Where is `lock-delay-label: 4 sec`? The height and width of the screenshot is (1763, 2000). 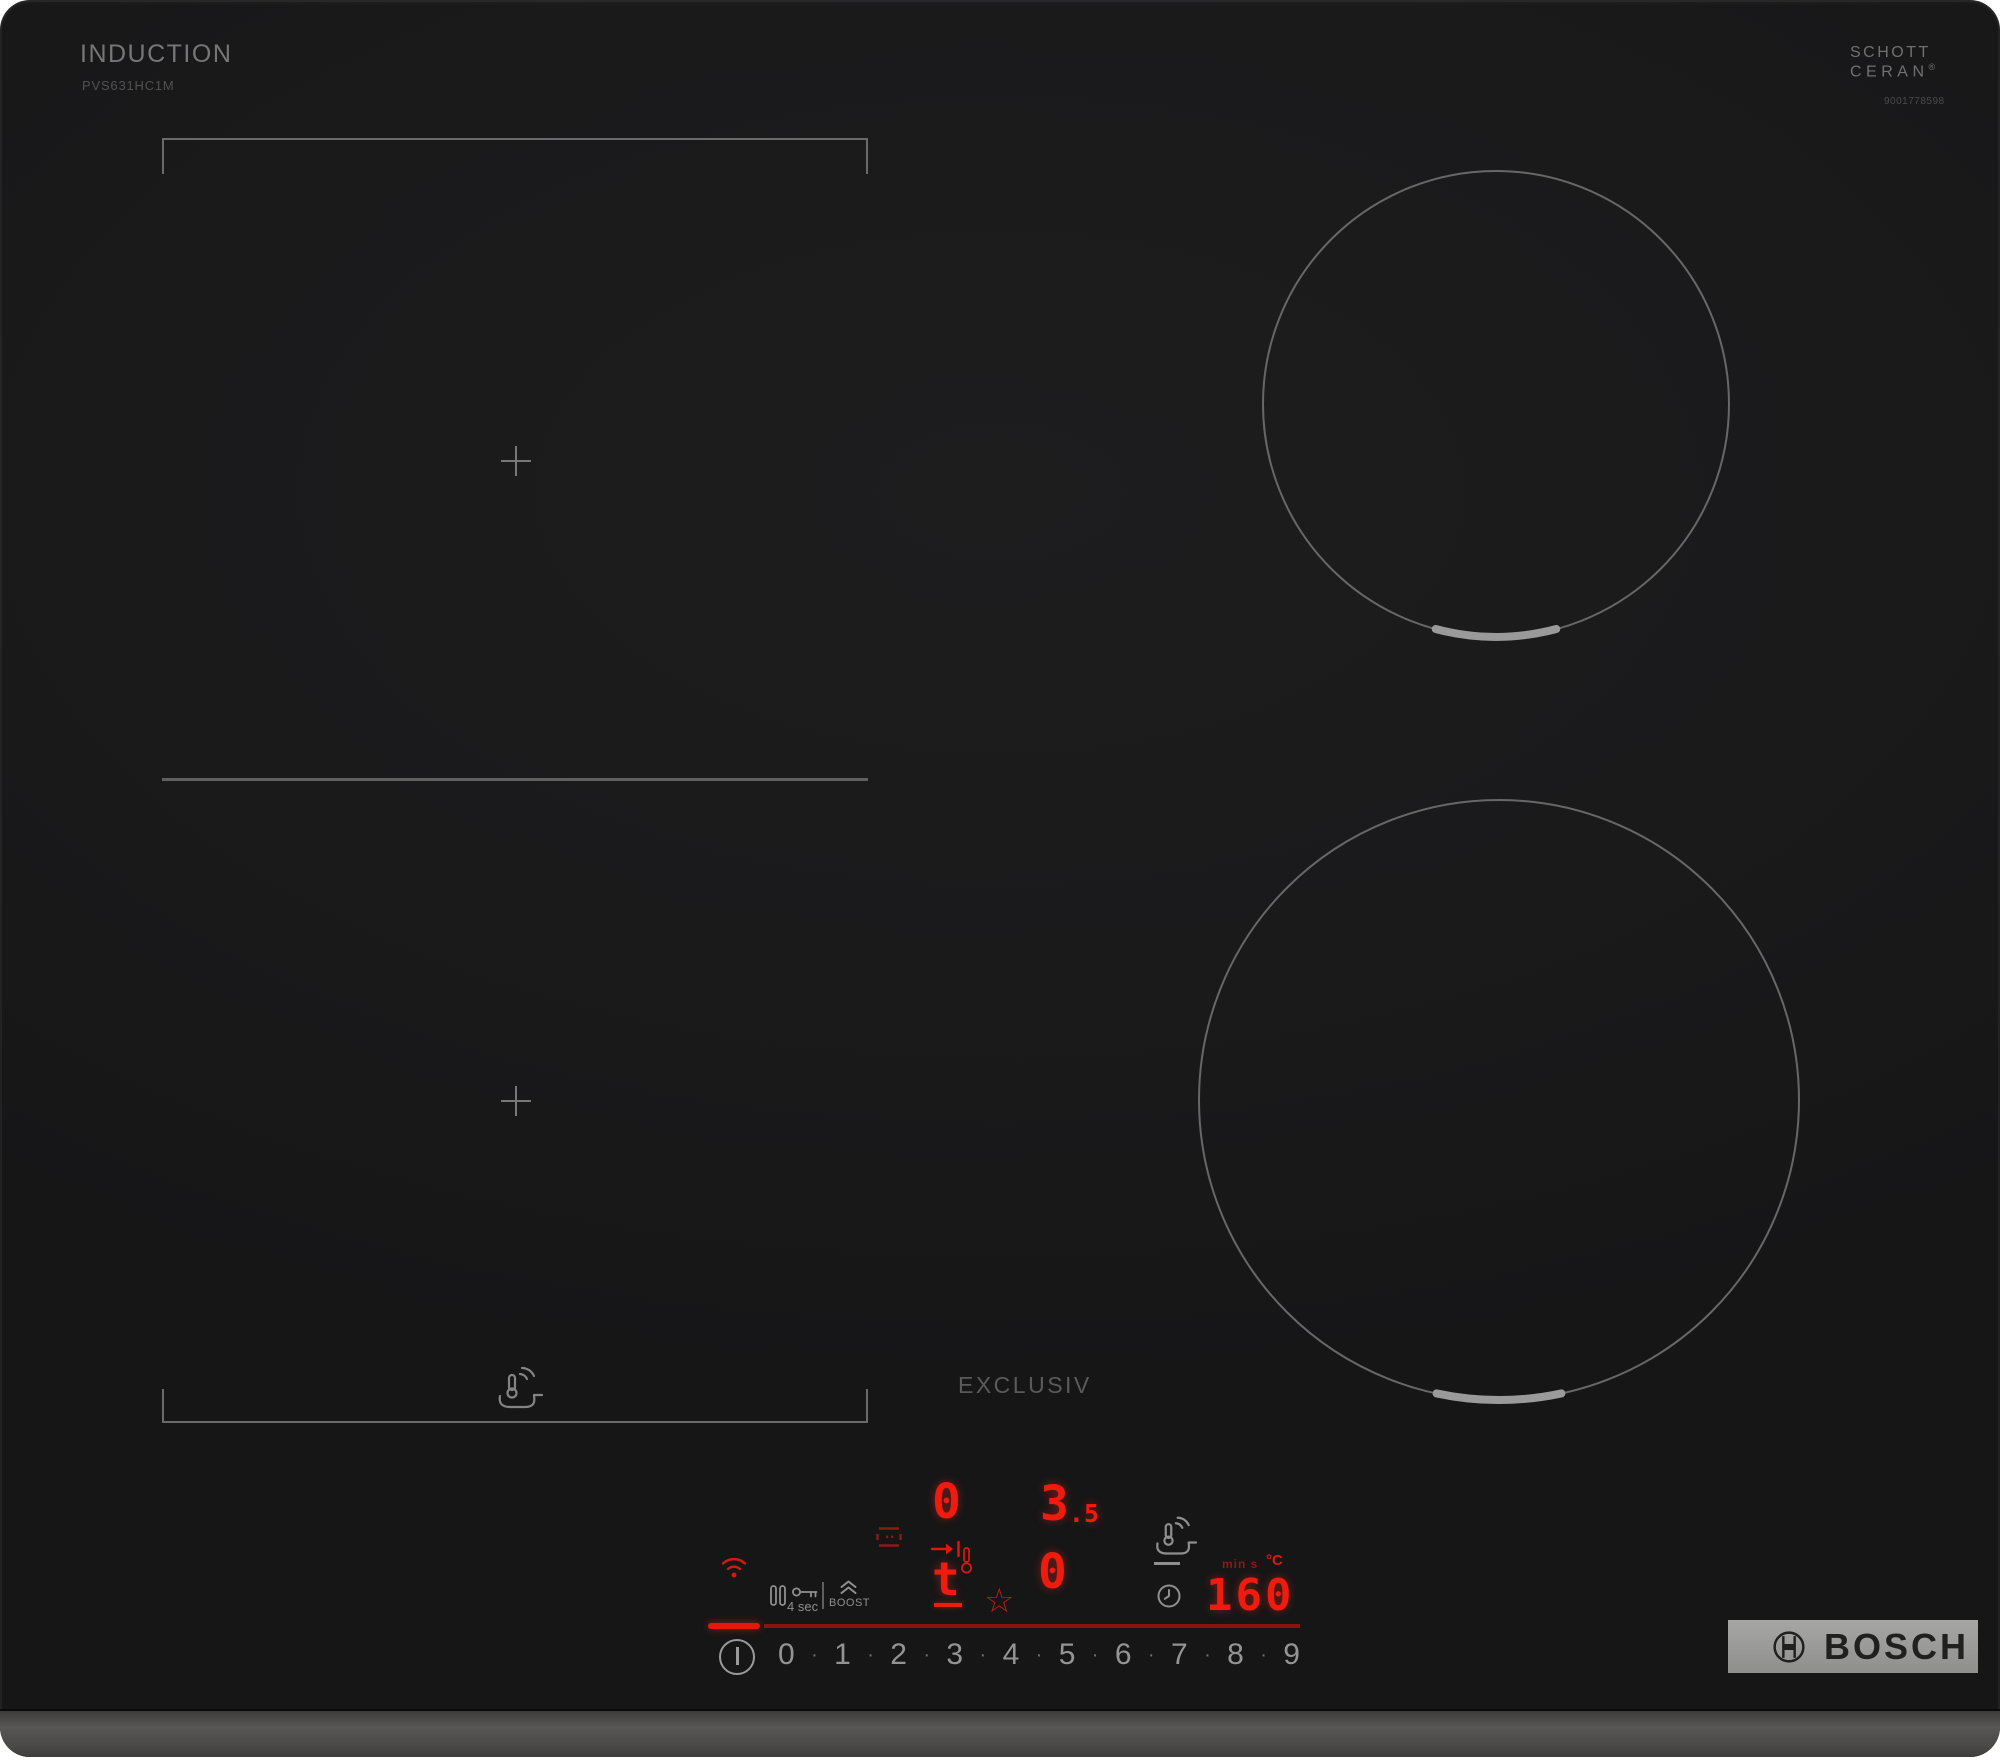
lock-delay-label: 4 sec is located at coordinates (803, 1606).